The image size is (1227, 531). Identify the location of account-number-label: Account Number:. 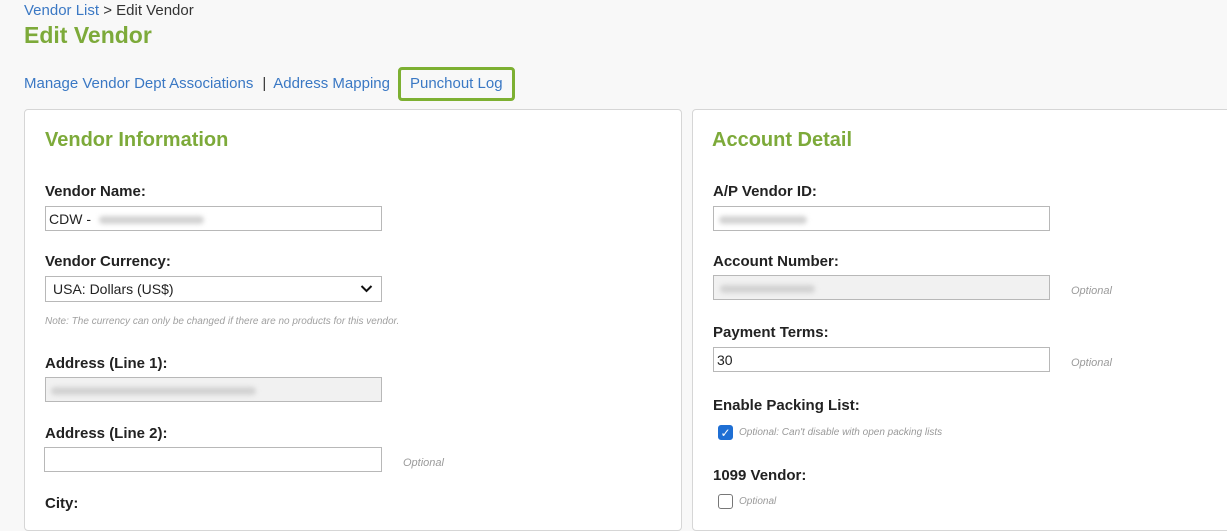
(776, 261).